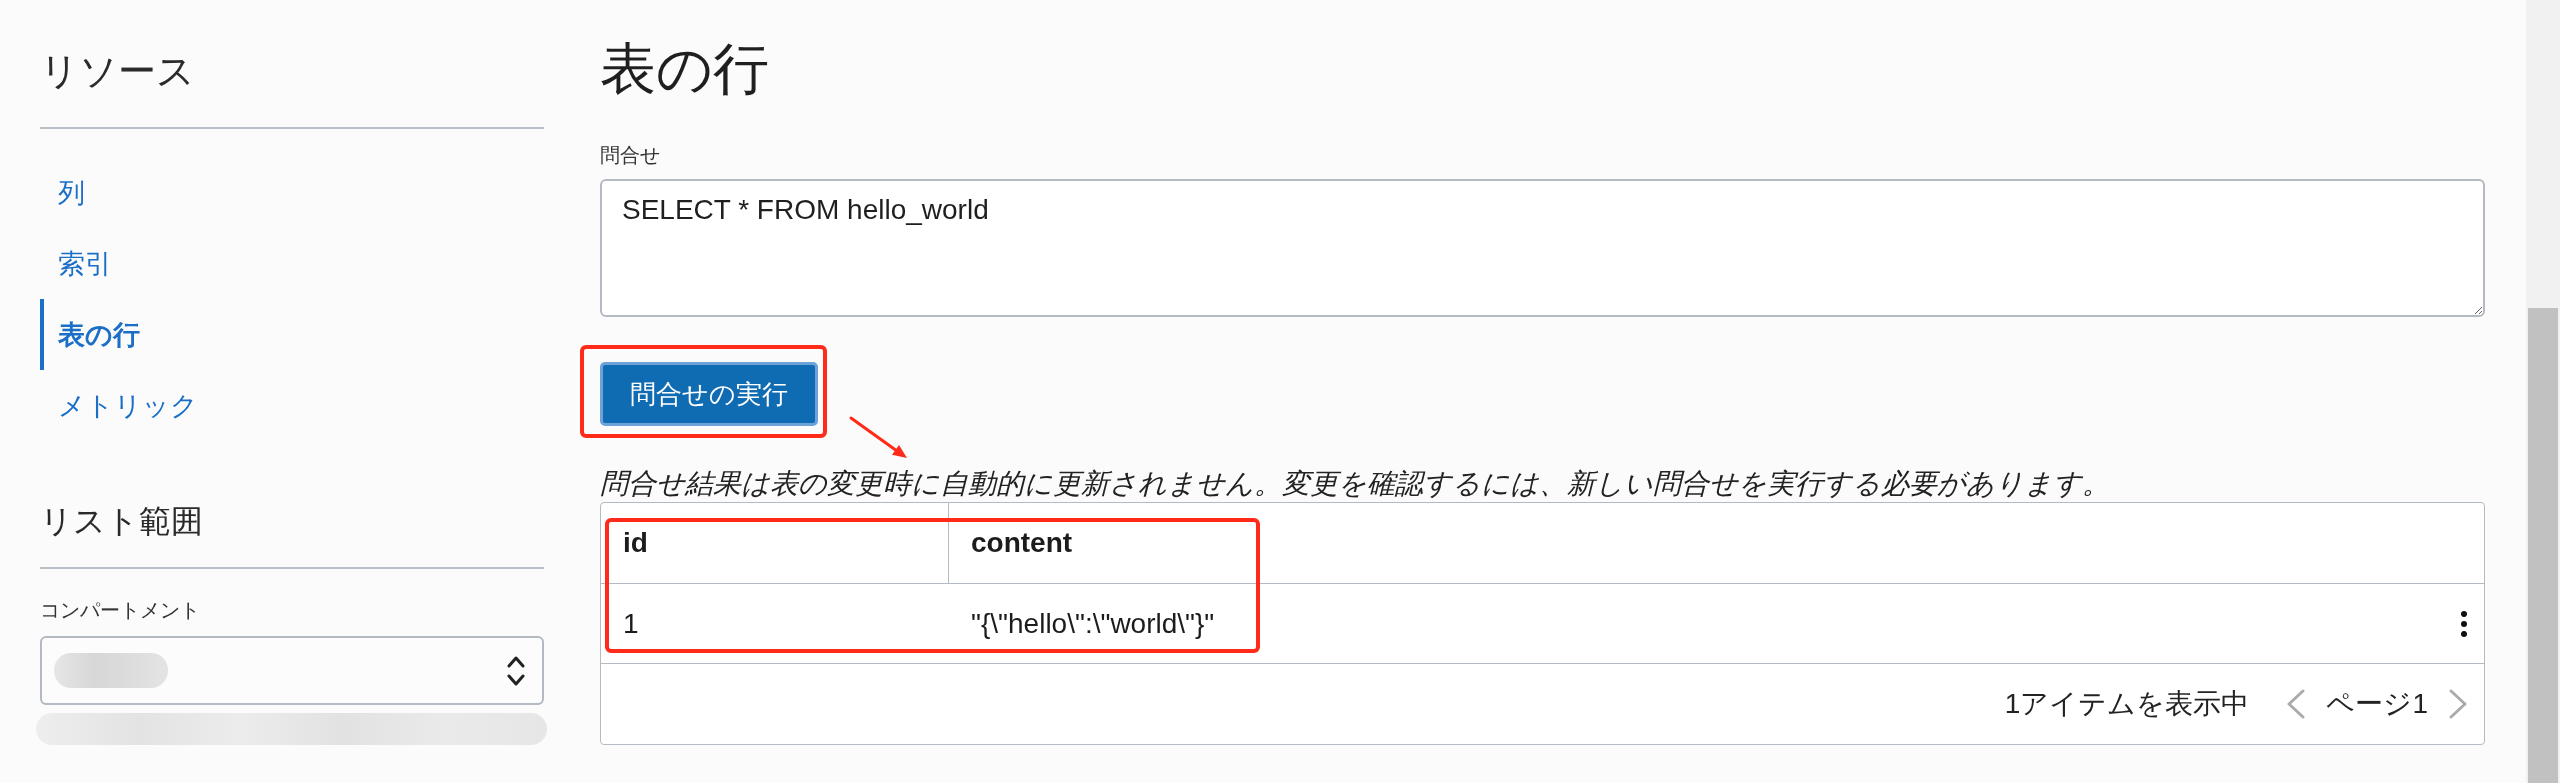 Image resolution: width=2560 pixels, height=783 pixels. I want to click on chevron-right-icon, so click(2458, 704).